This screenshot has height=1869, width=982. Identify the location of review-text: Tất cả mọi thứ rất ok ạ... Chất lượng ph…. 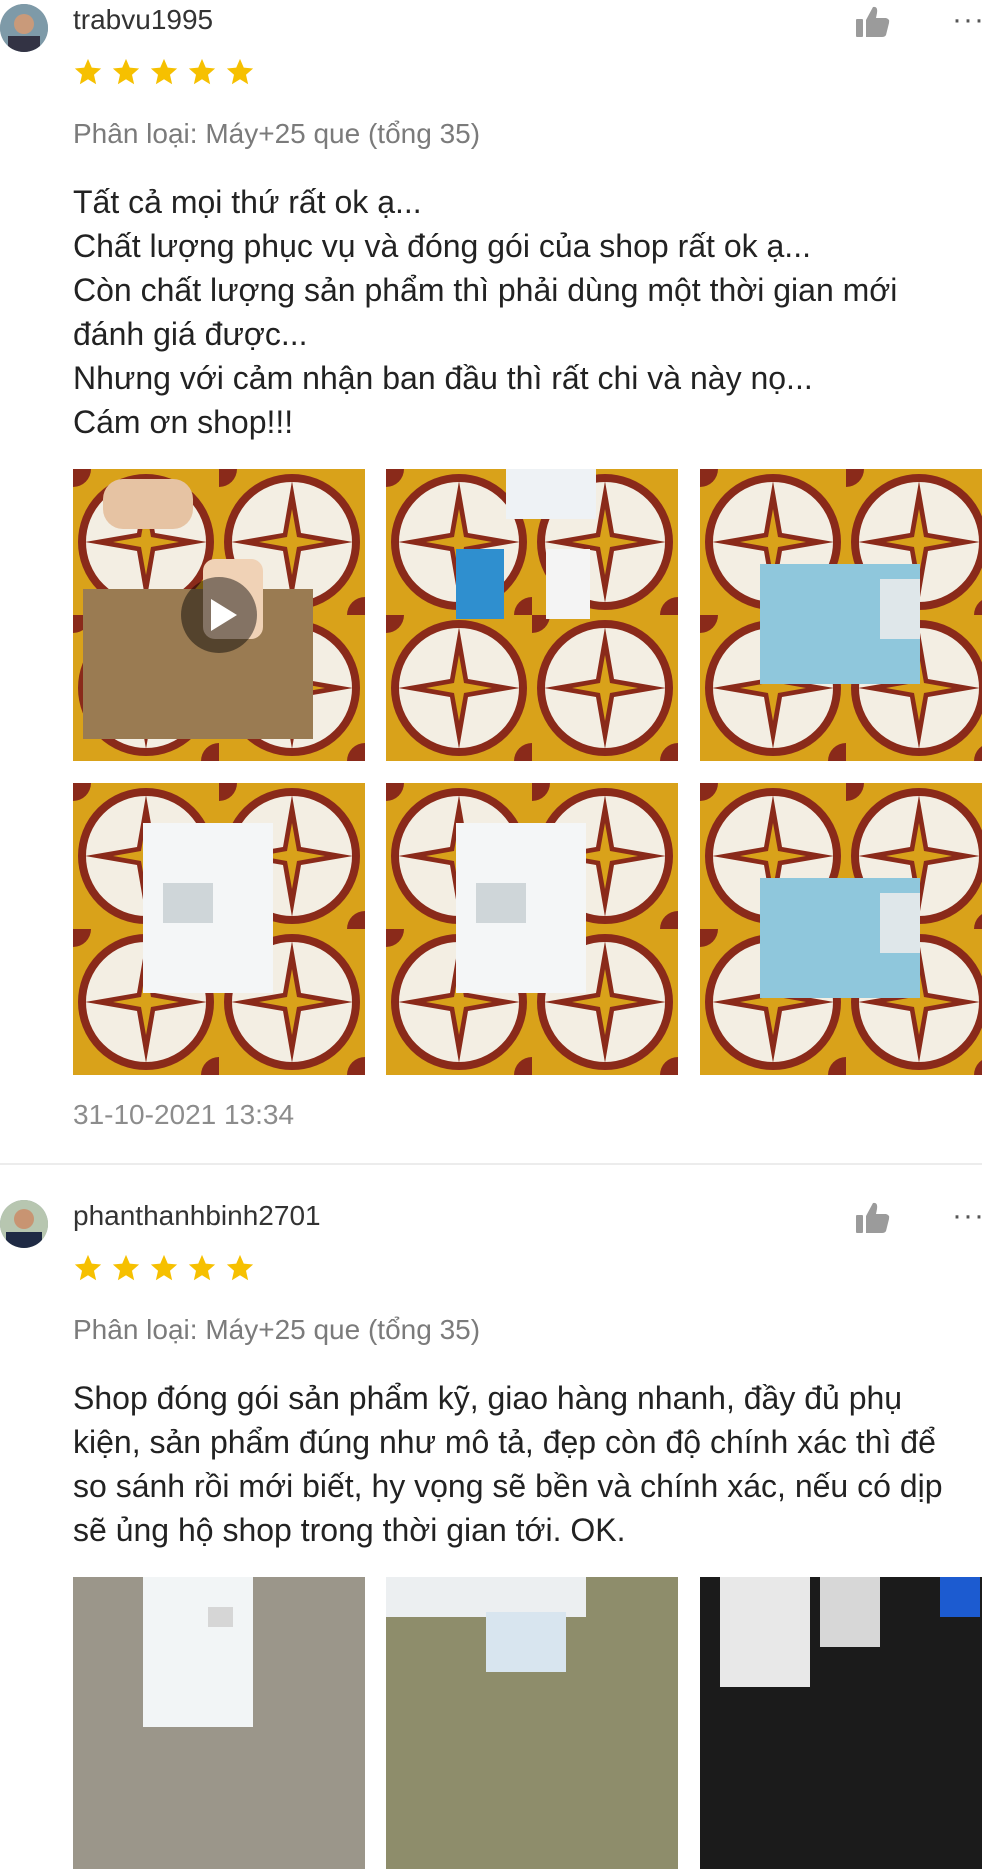
(485, 312).